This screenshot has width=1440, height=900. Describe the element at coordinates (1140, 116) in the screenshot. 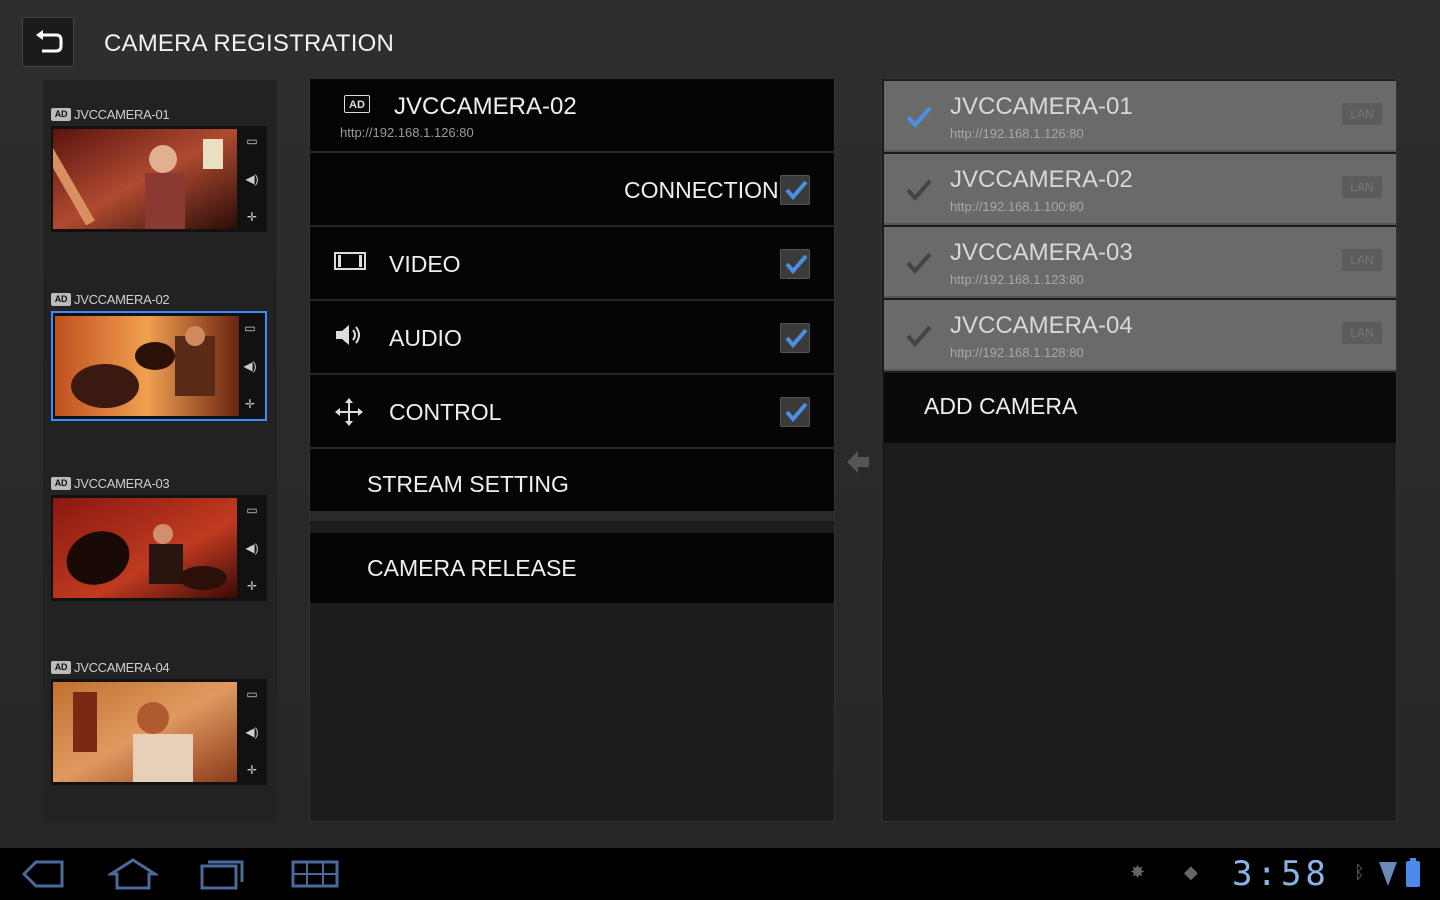

I see `camera-list-item: JVCCAMERA-01 http://192.168.1.126:80 LAN` at that location.